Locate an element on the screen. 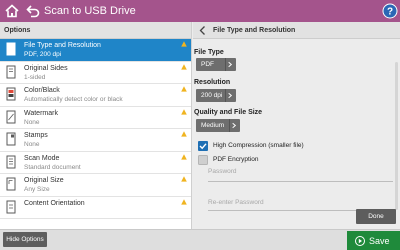 This screenshot has width=400, height=250. option-name: Watermark is located at coordinates (41, 113).